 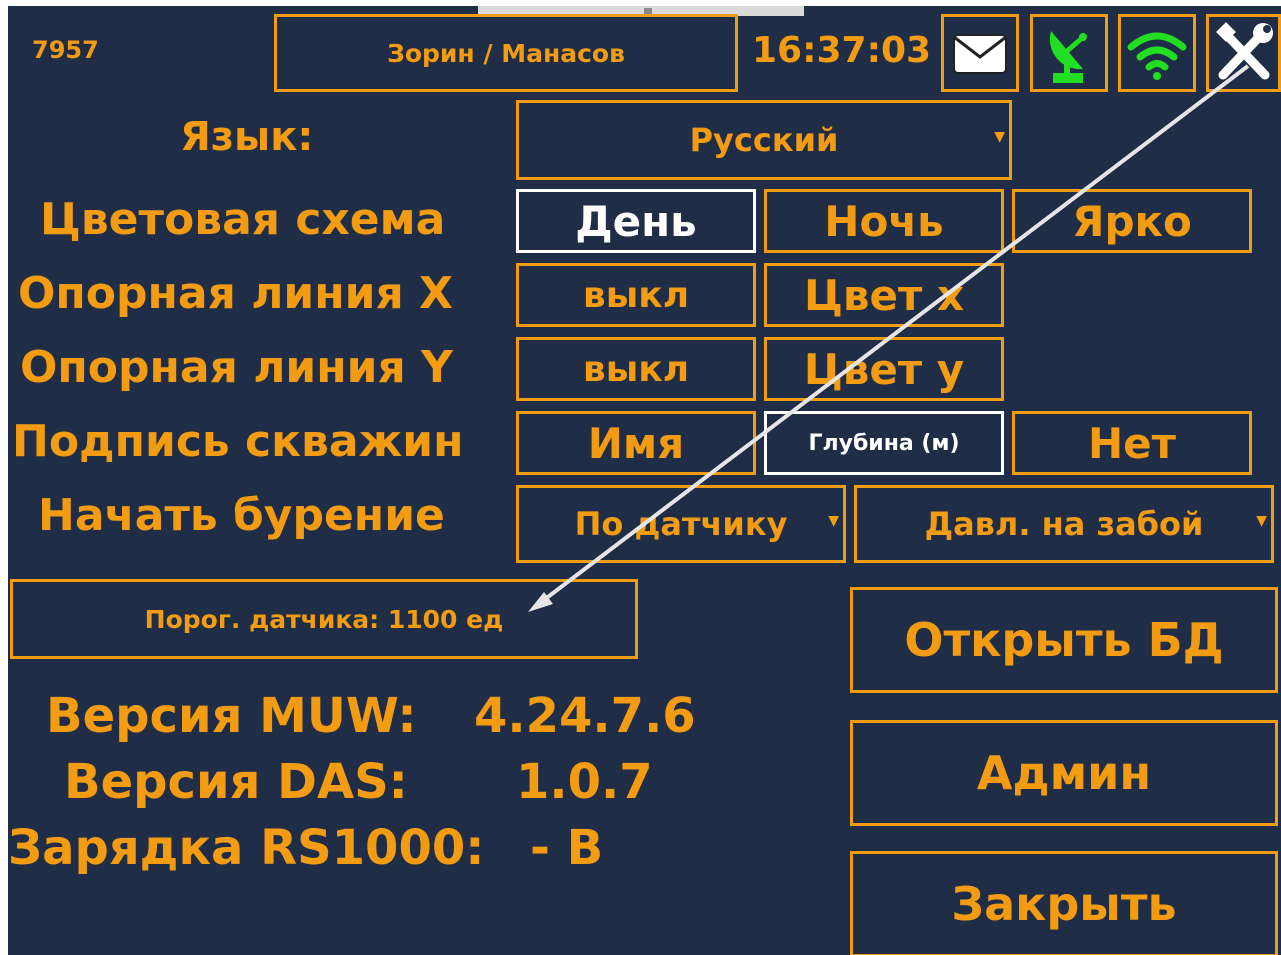 What do you see at coordinates (884, 295) in the screenshot?
I see `ref-line-x-color-button: Цвет x` at bounding box center [884, 295].